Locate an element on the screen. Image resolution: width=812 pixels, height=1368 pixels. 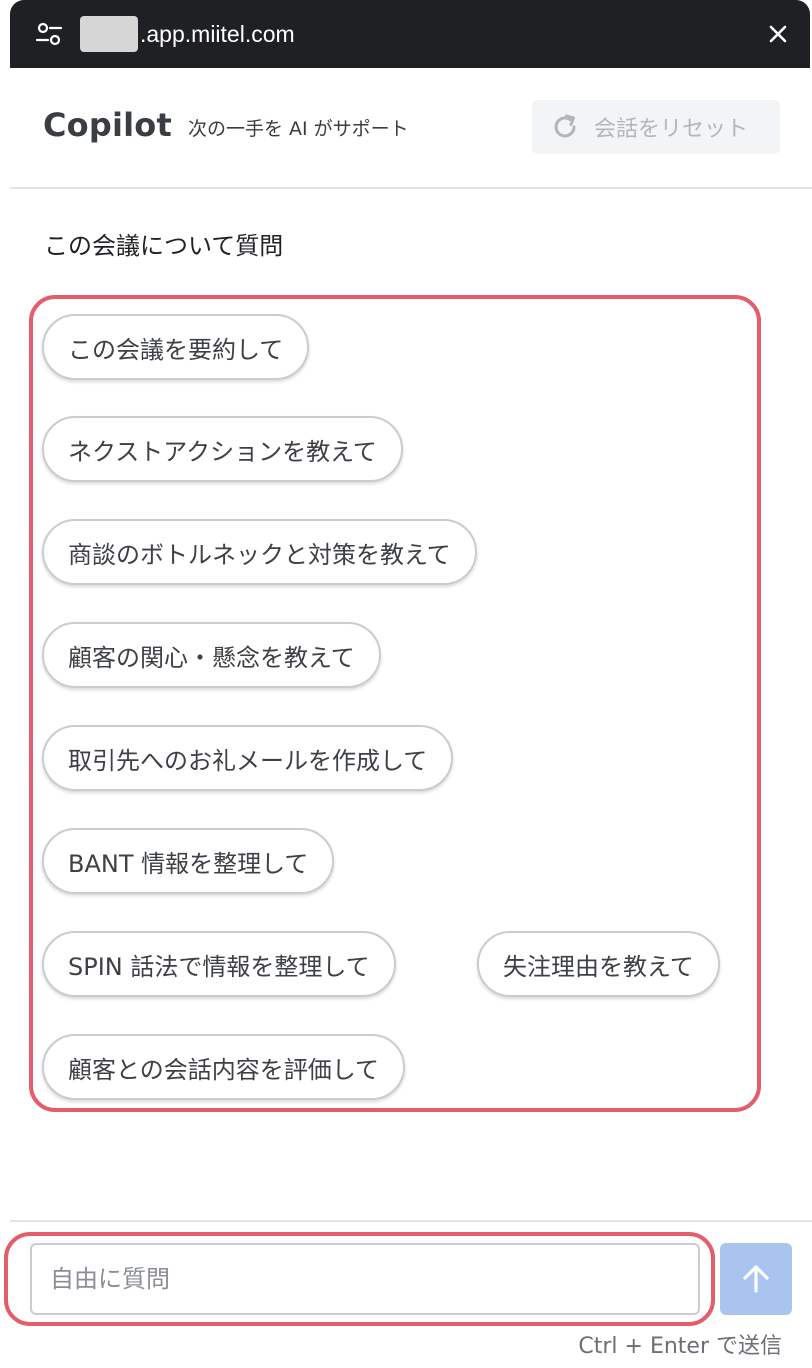
sliders-icon is located at coordinates (49, 34).